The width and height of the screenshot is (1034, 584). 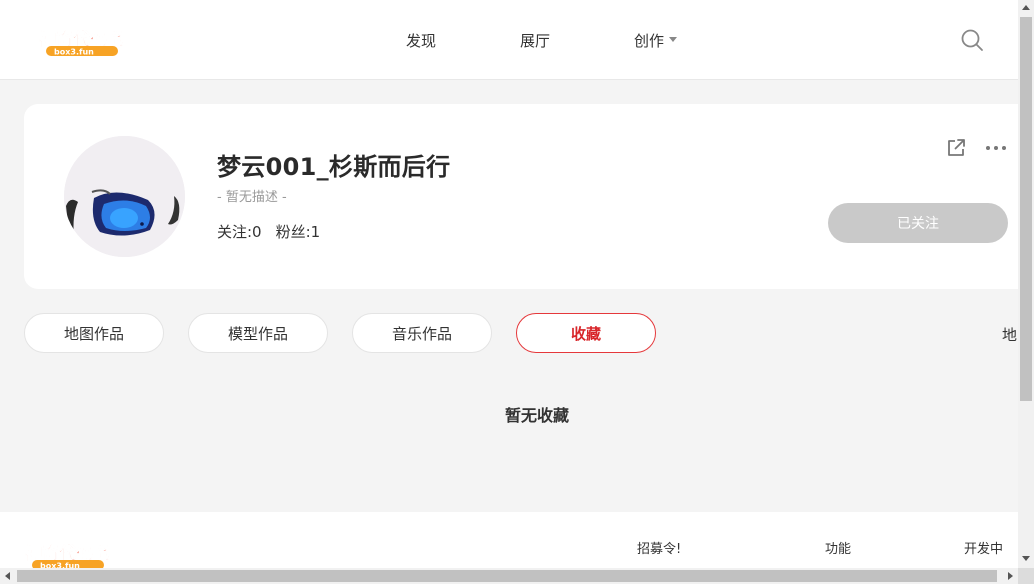 I want to click on tab-overflow-partial: 地, so click(x=1009, y=334).